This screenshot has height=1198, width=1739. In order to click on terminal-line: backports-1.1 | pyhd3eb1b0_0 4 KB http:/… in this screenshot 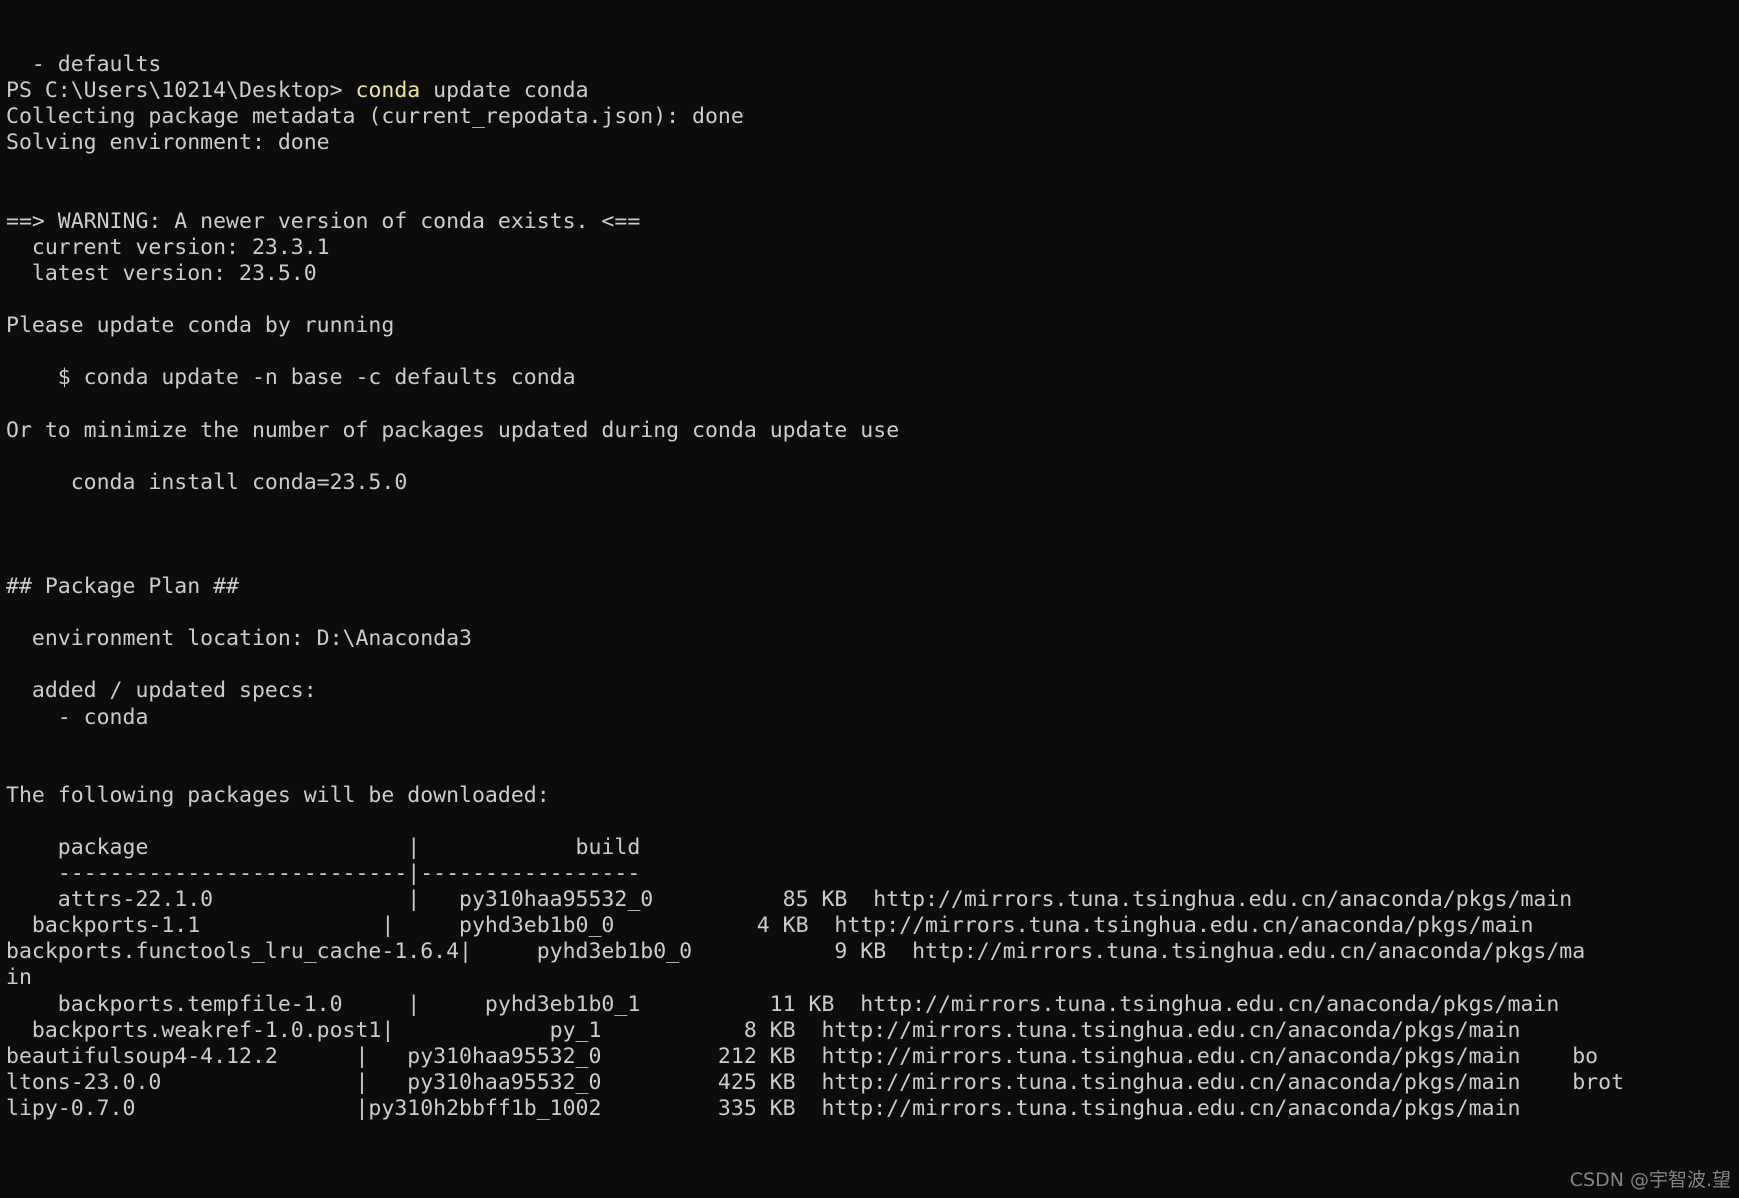, I will do `click(770, 926)`.